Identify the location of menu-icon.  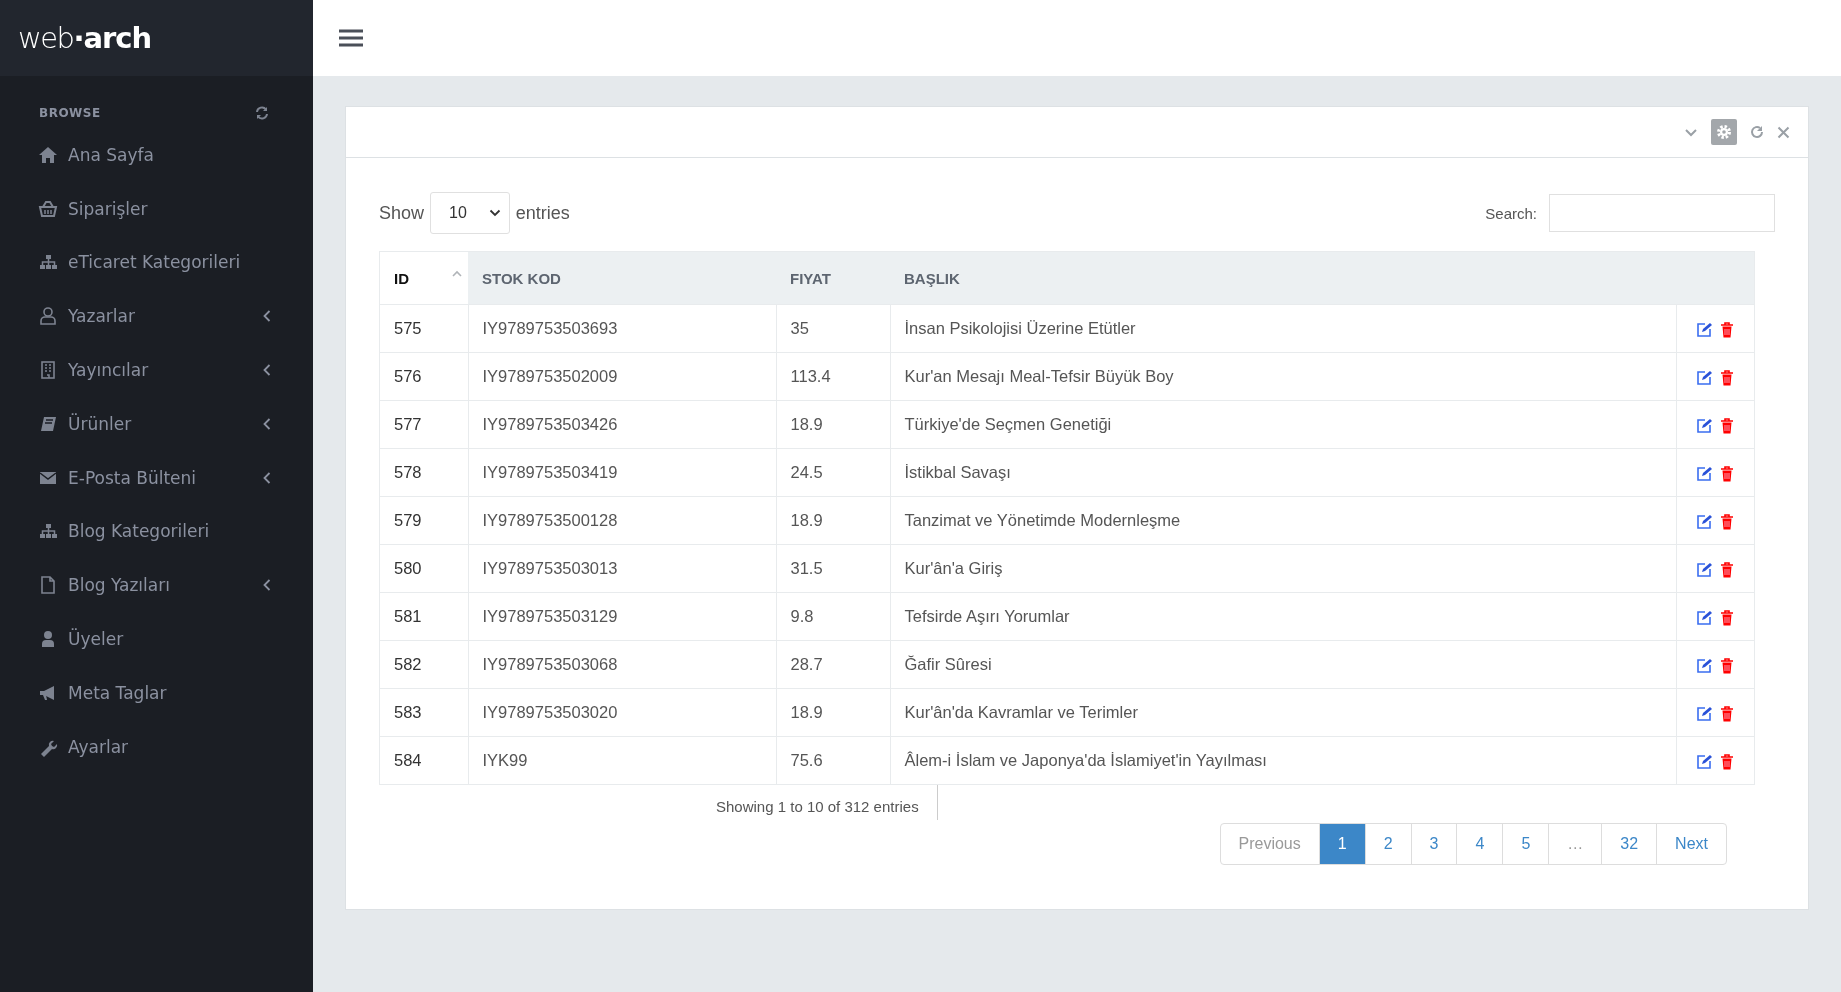
(351, 38).